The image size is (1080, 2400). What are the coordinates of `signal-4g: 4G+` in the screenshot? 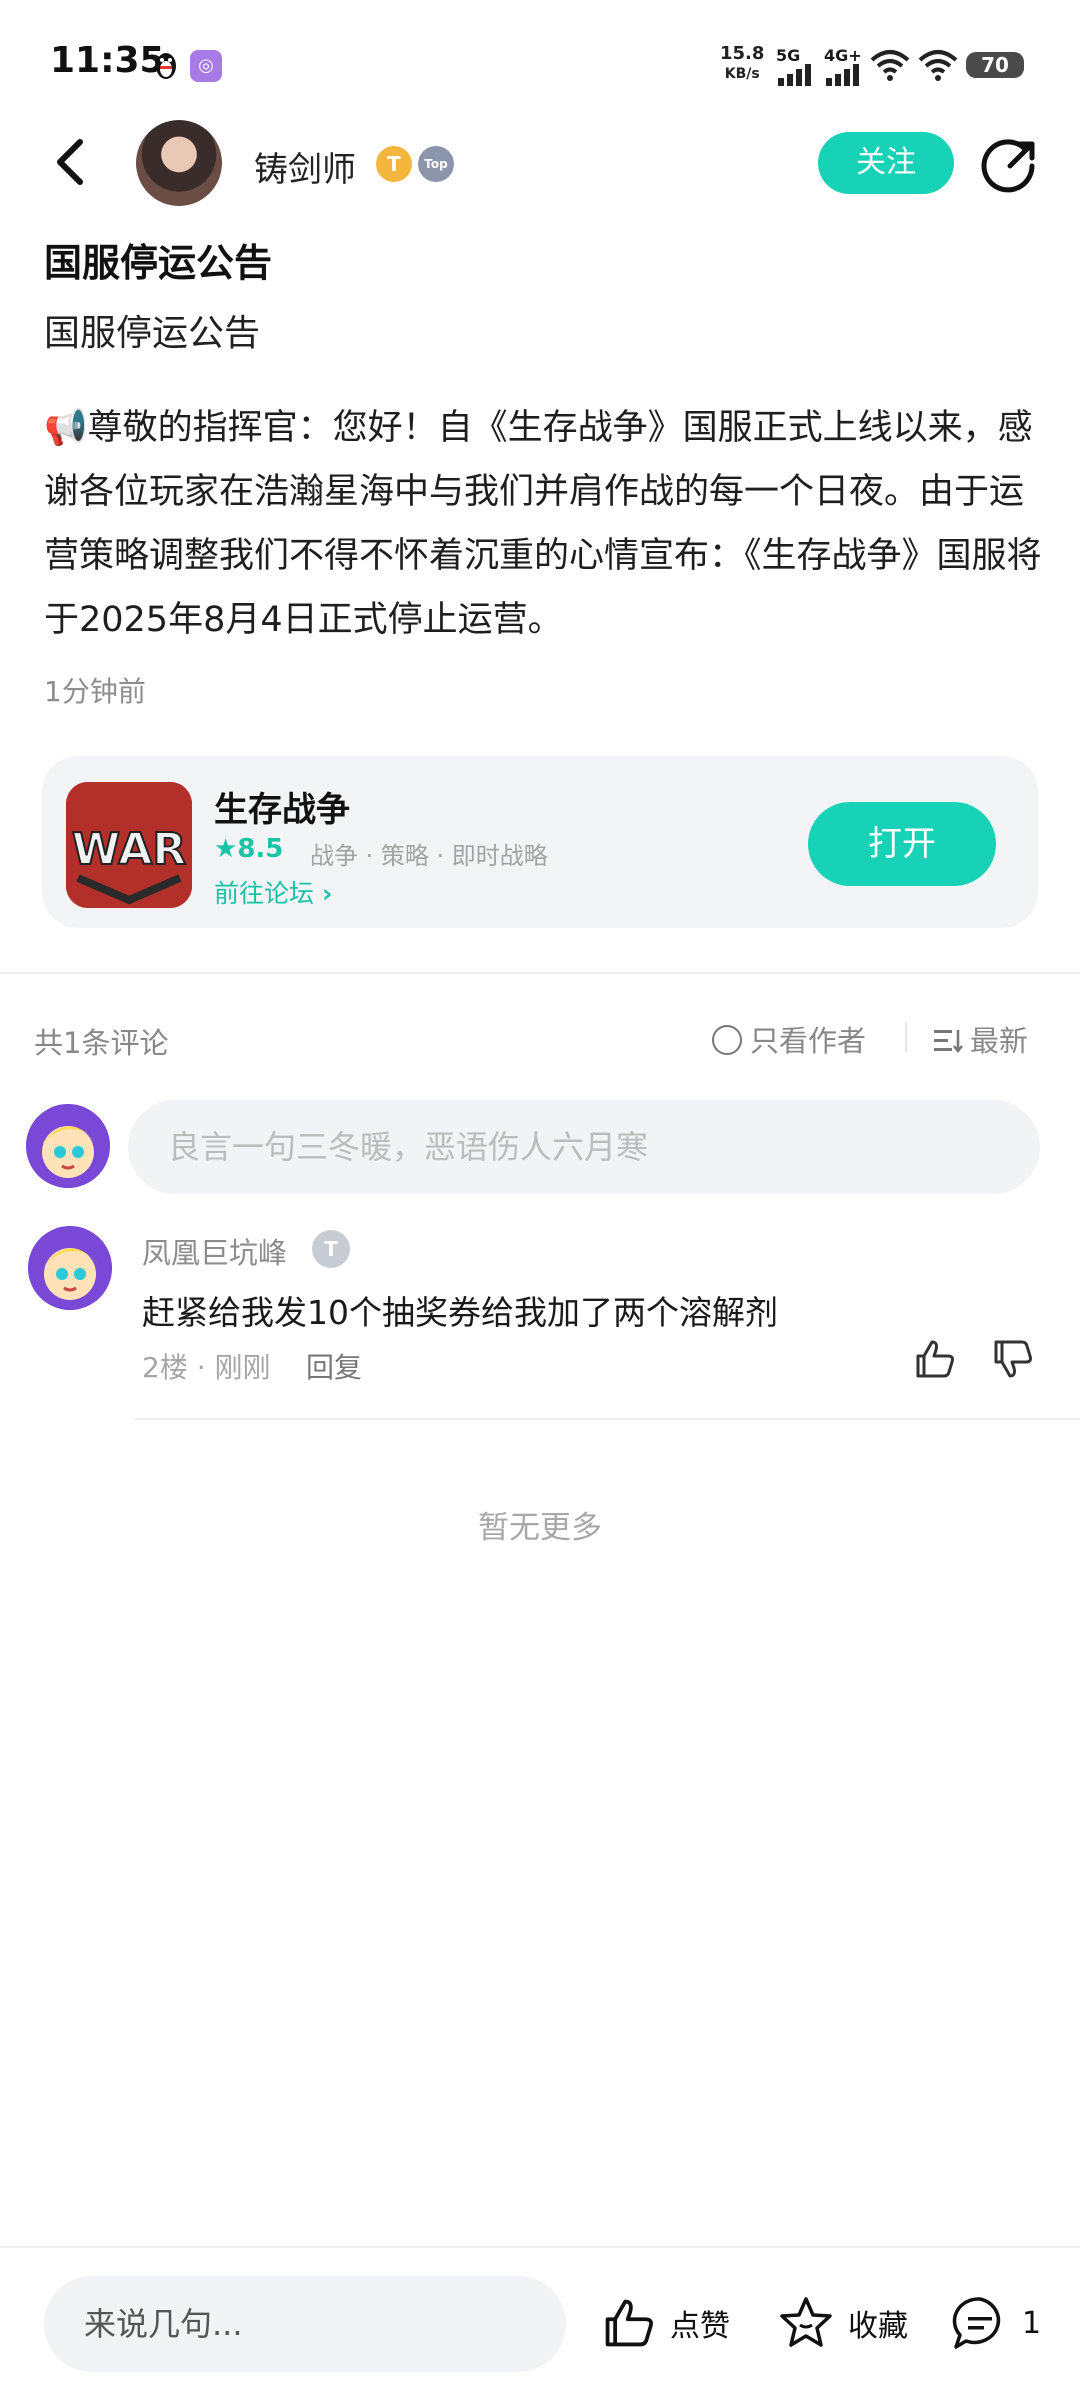 It's located at (843, 69).